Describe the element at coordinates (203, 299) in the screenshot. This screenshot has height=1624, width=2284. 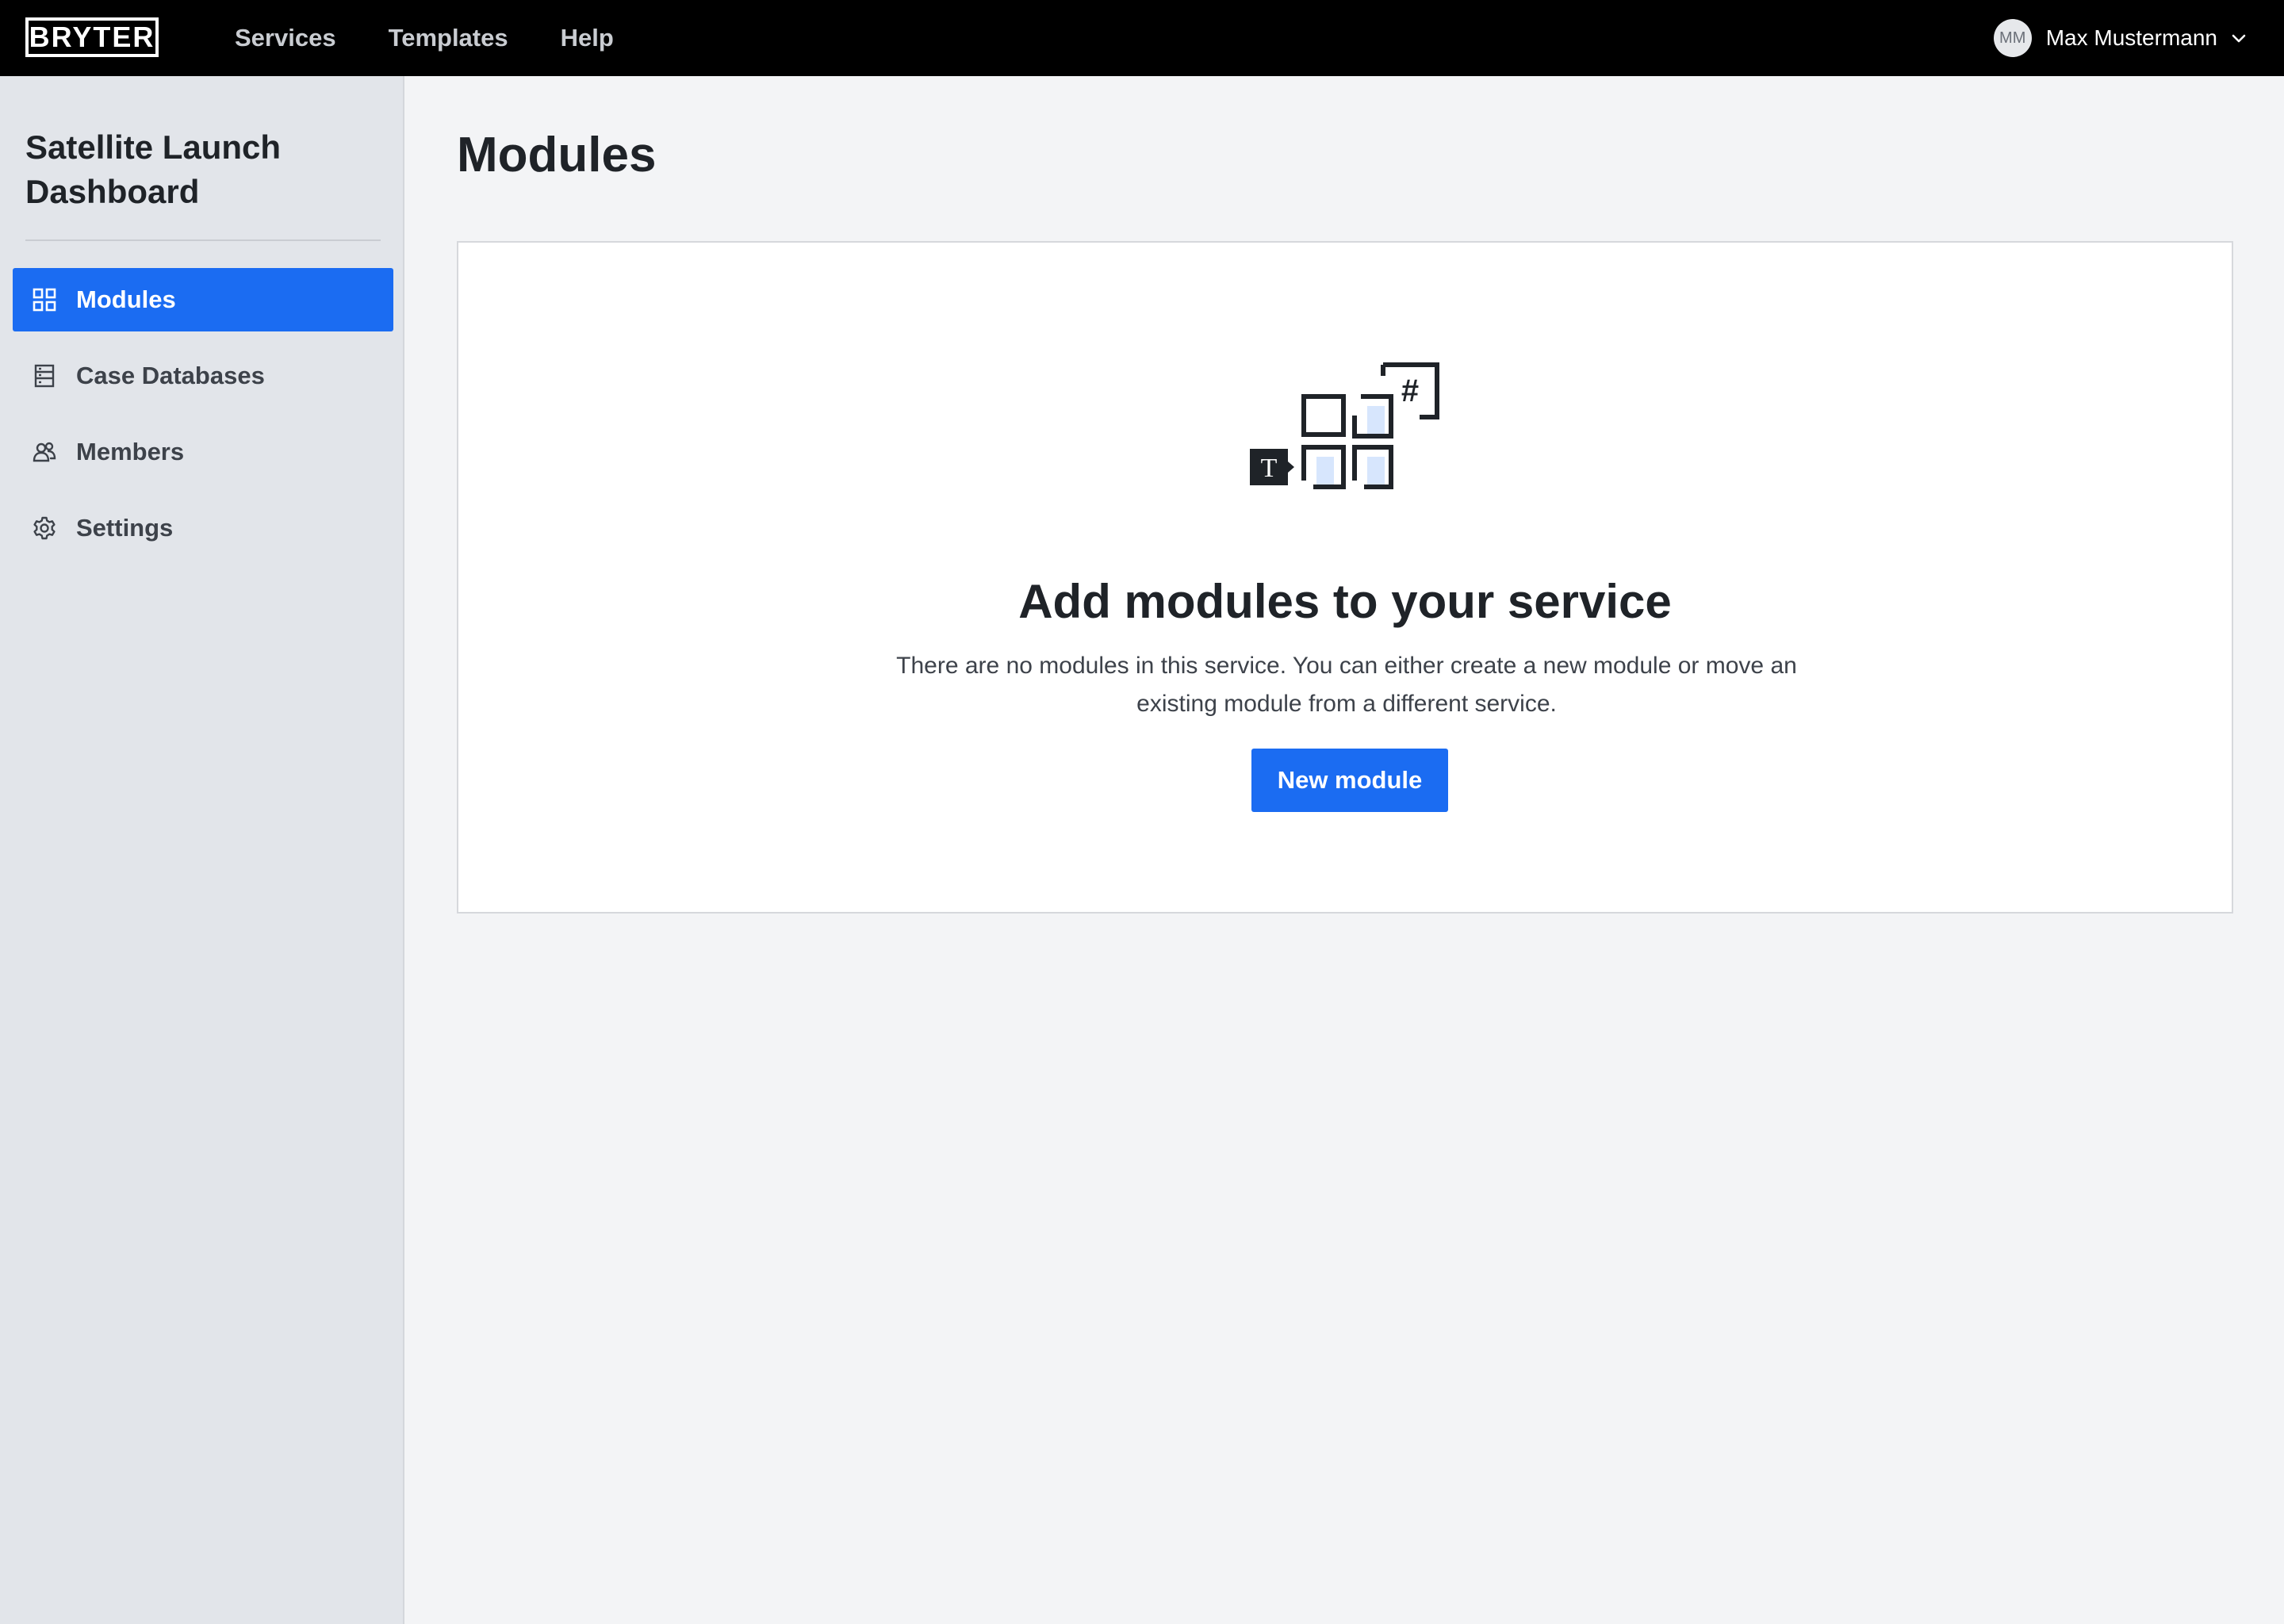
I see `sidebar-item-modules: Modules` at that location.